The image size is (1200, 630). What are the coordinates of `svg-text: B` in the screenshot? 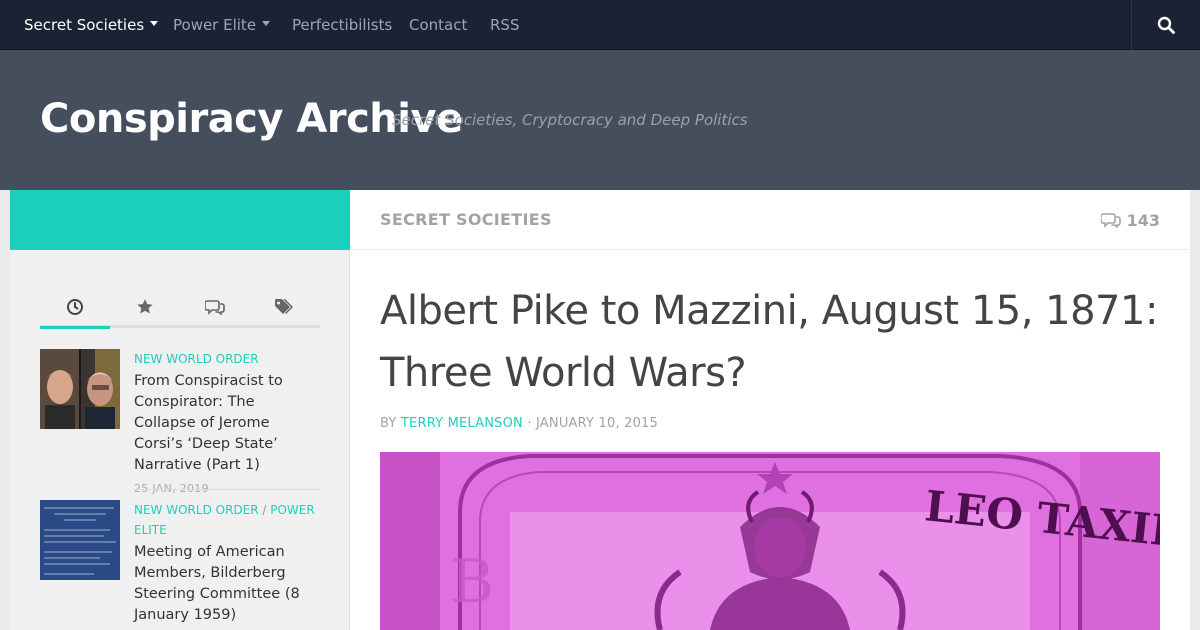 It's located at (472, 582).